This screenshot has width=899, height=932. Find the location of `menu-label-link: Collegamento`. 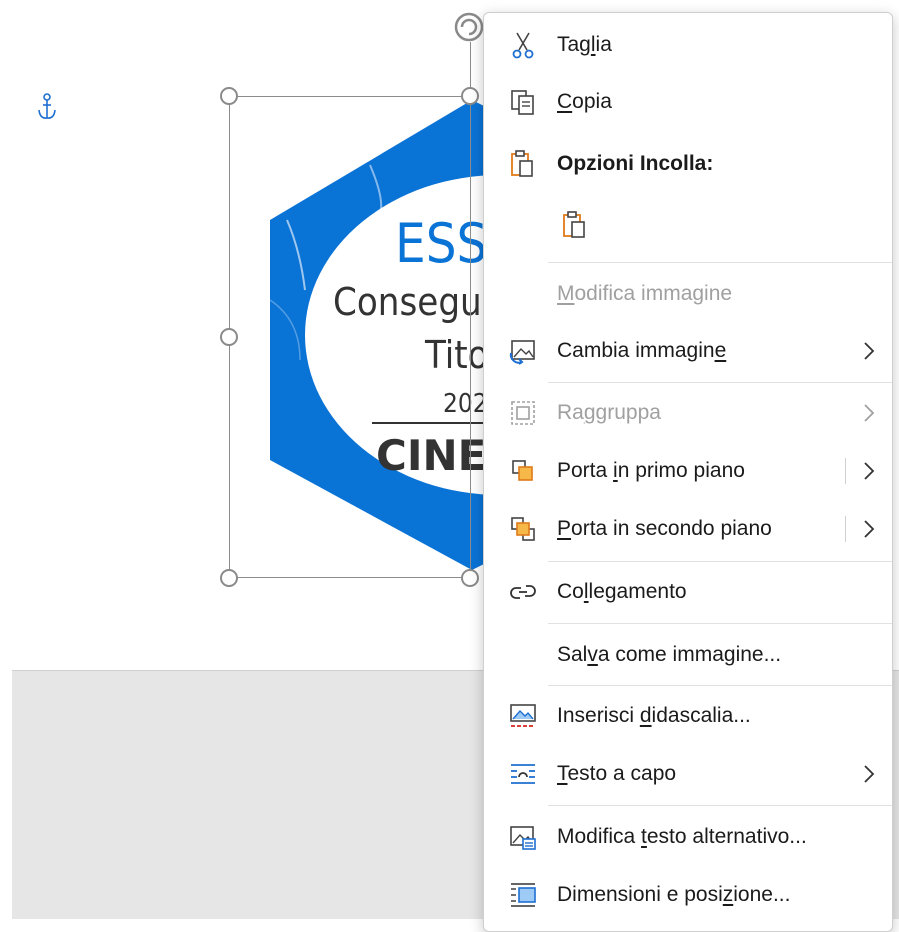

menu-label-link: Collegamento is located at coordinates (622, 591).